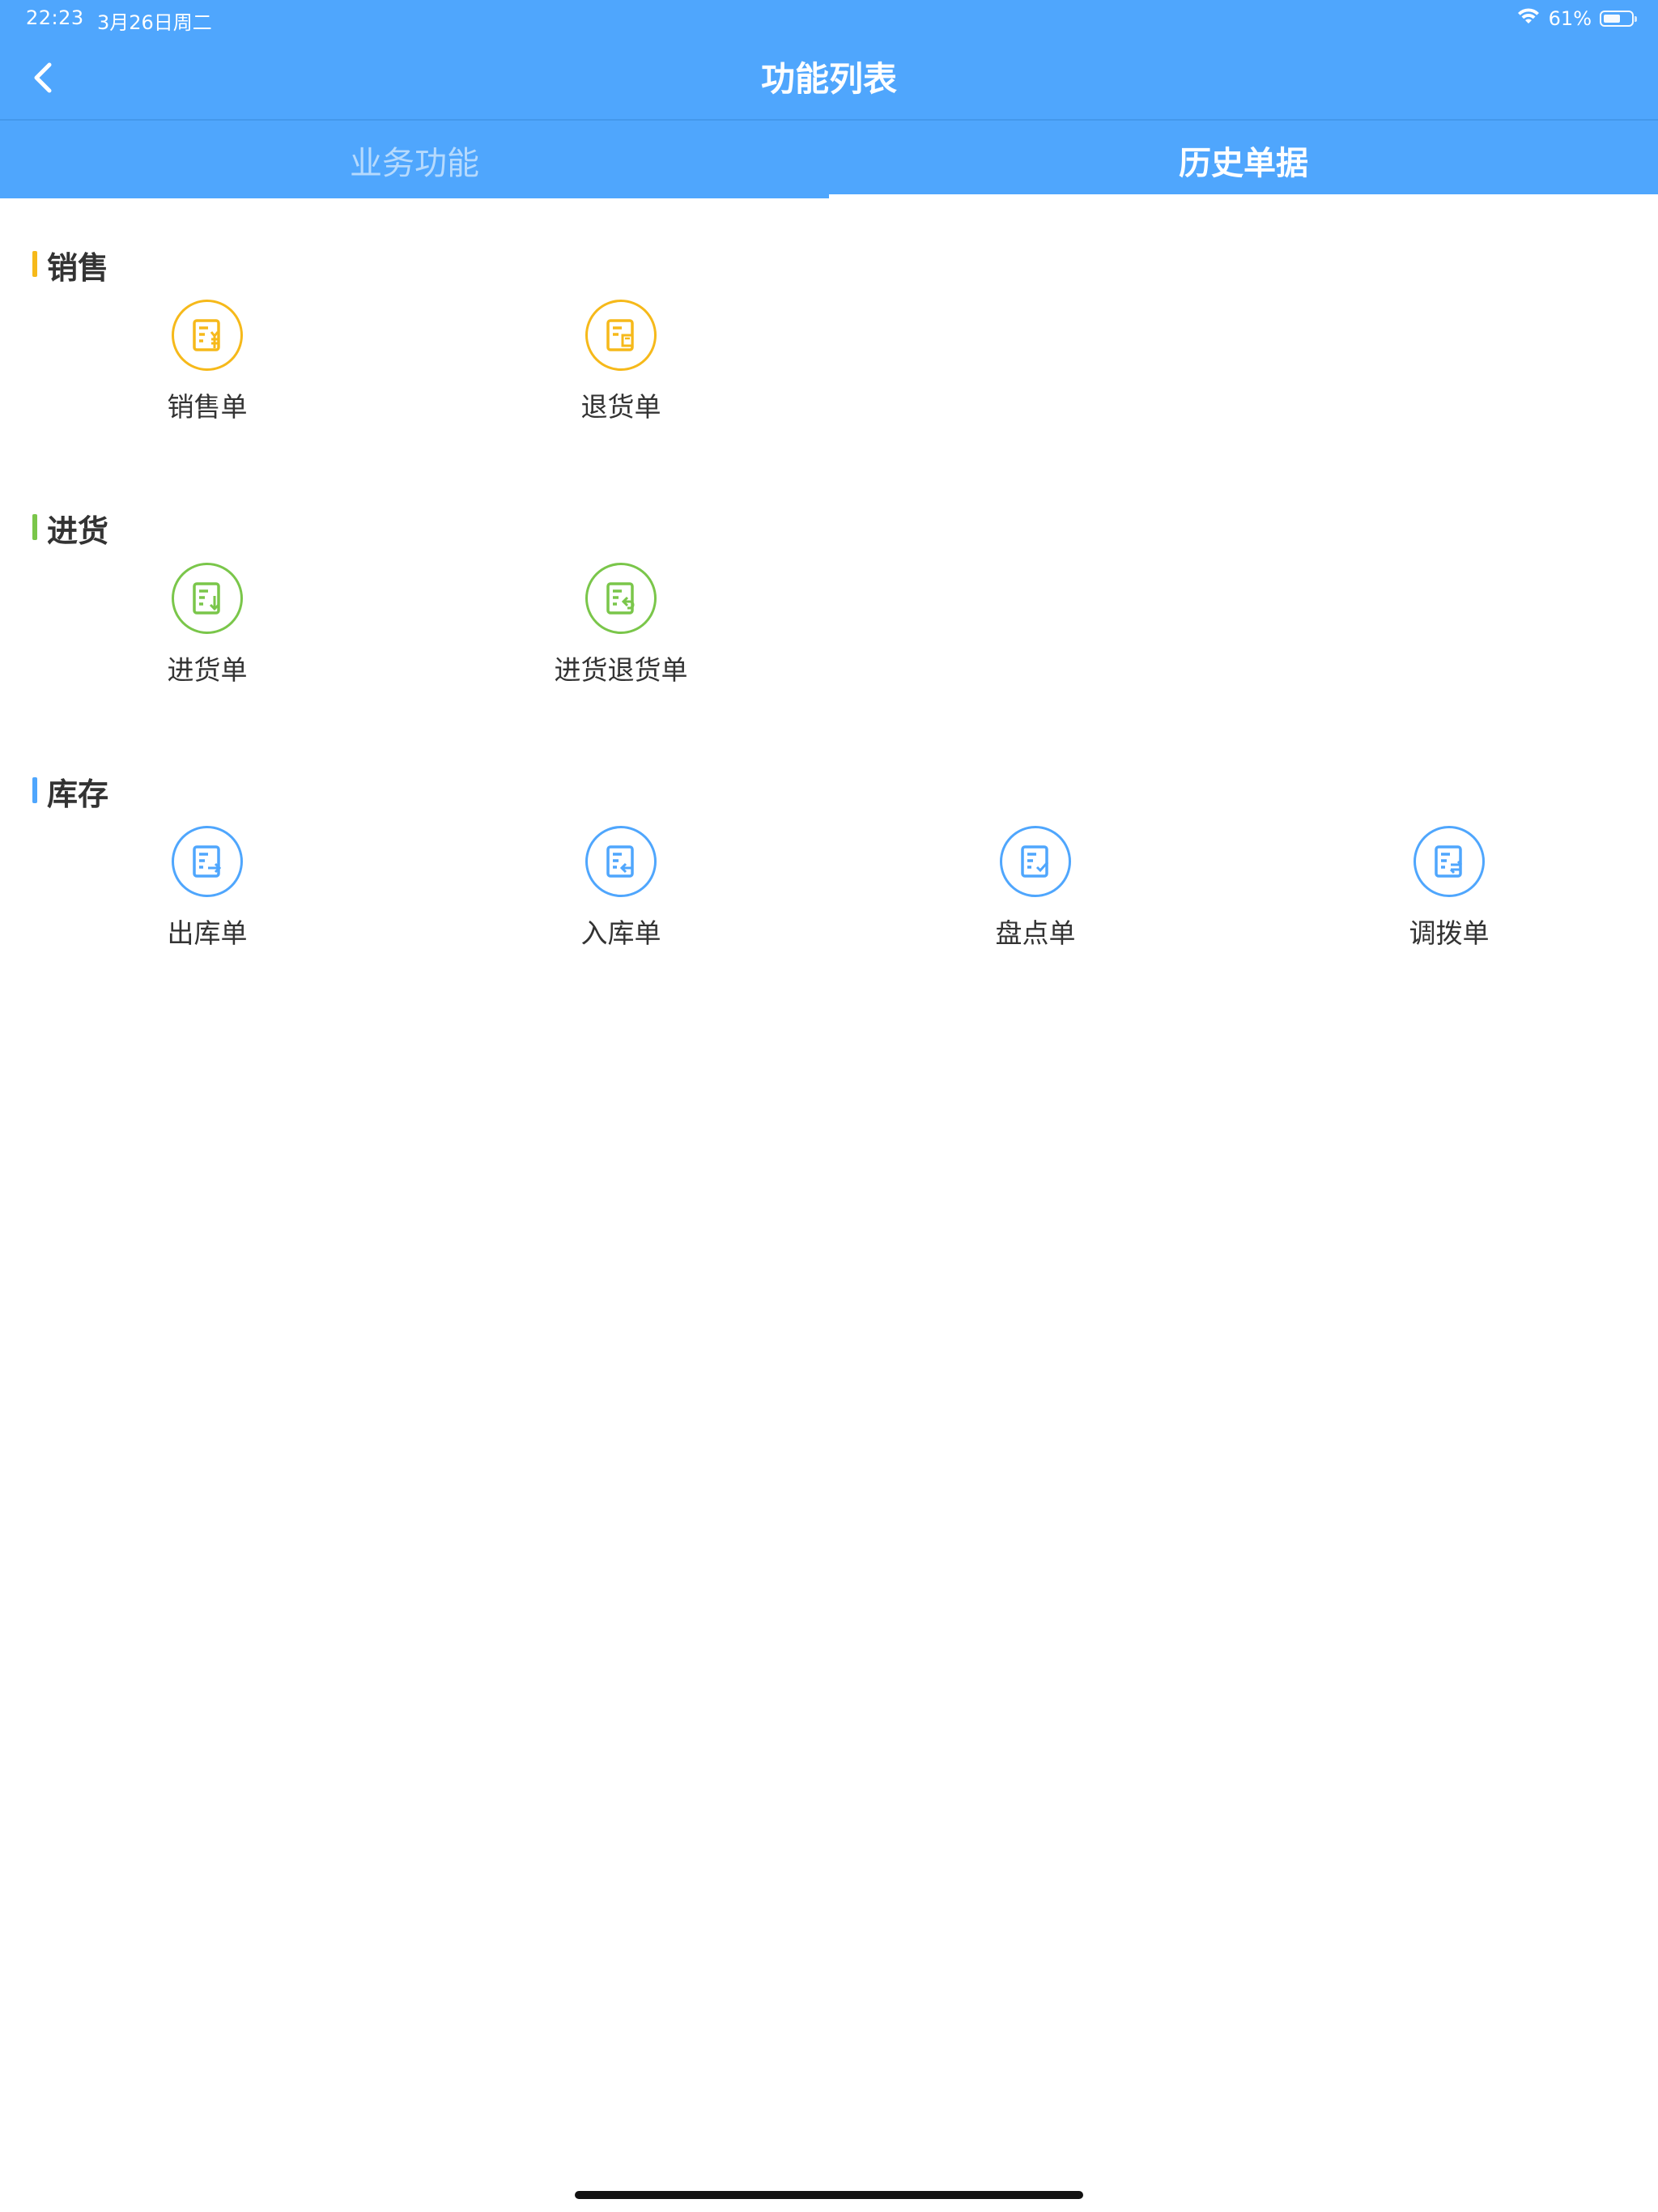 Image resolution: width=1658 pixels, height=2212 pixels. I want to click on stocktake-item: 盘点单, so click(1035, 889).